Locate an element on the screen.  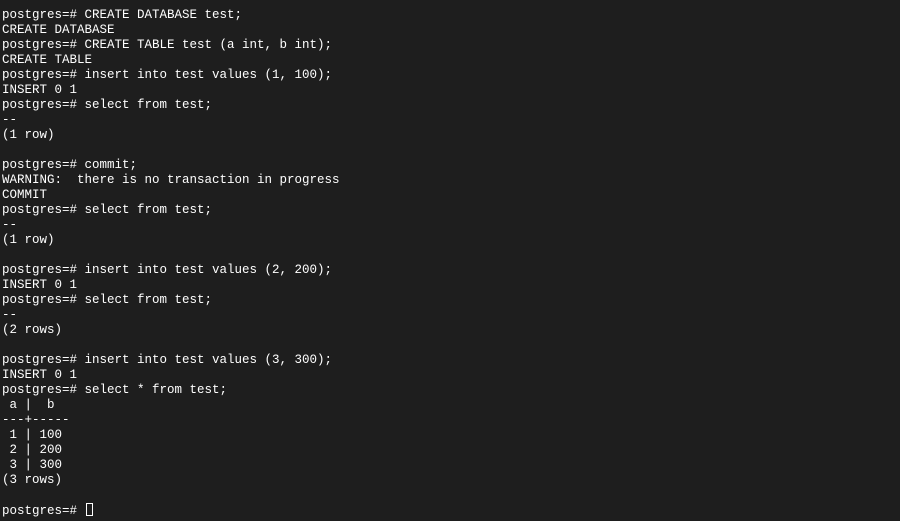
terminal-line: COMMIT is located at coordinates (25, 195).